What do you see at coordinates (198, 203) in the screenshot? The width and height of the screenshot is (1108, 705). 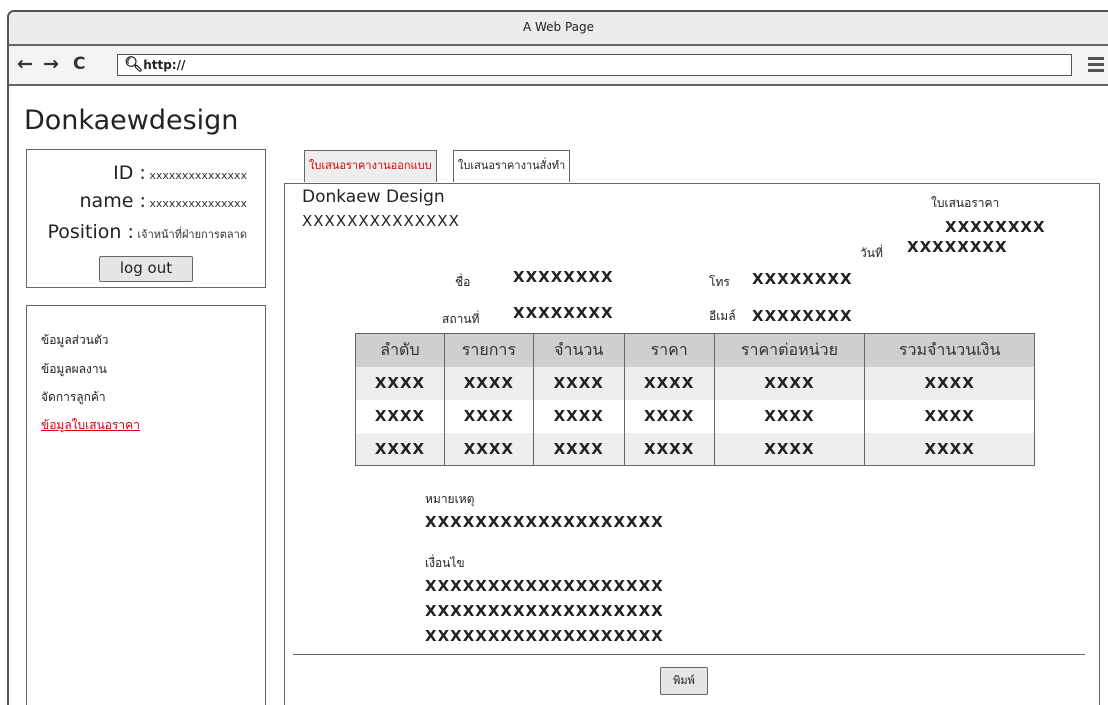 I see `user-name-value: xxxxxxxxxxxxxxx` at bounding box center [198, 203].